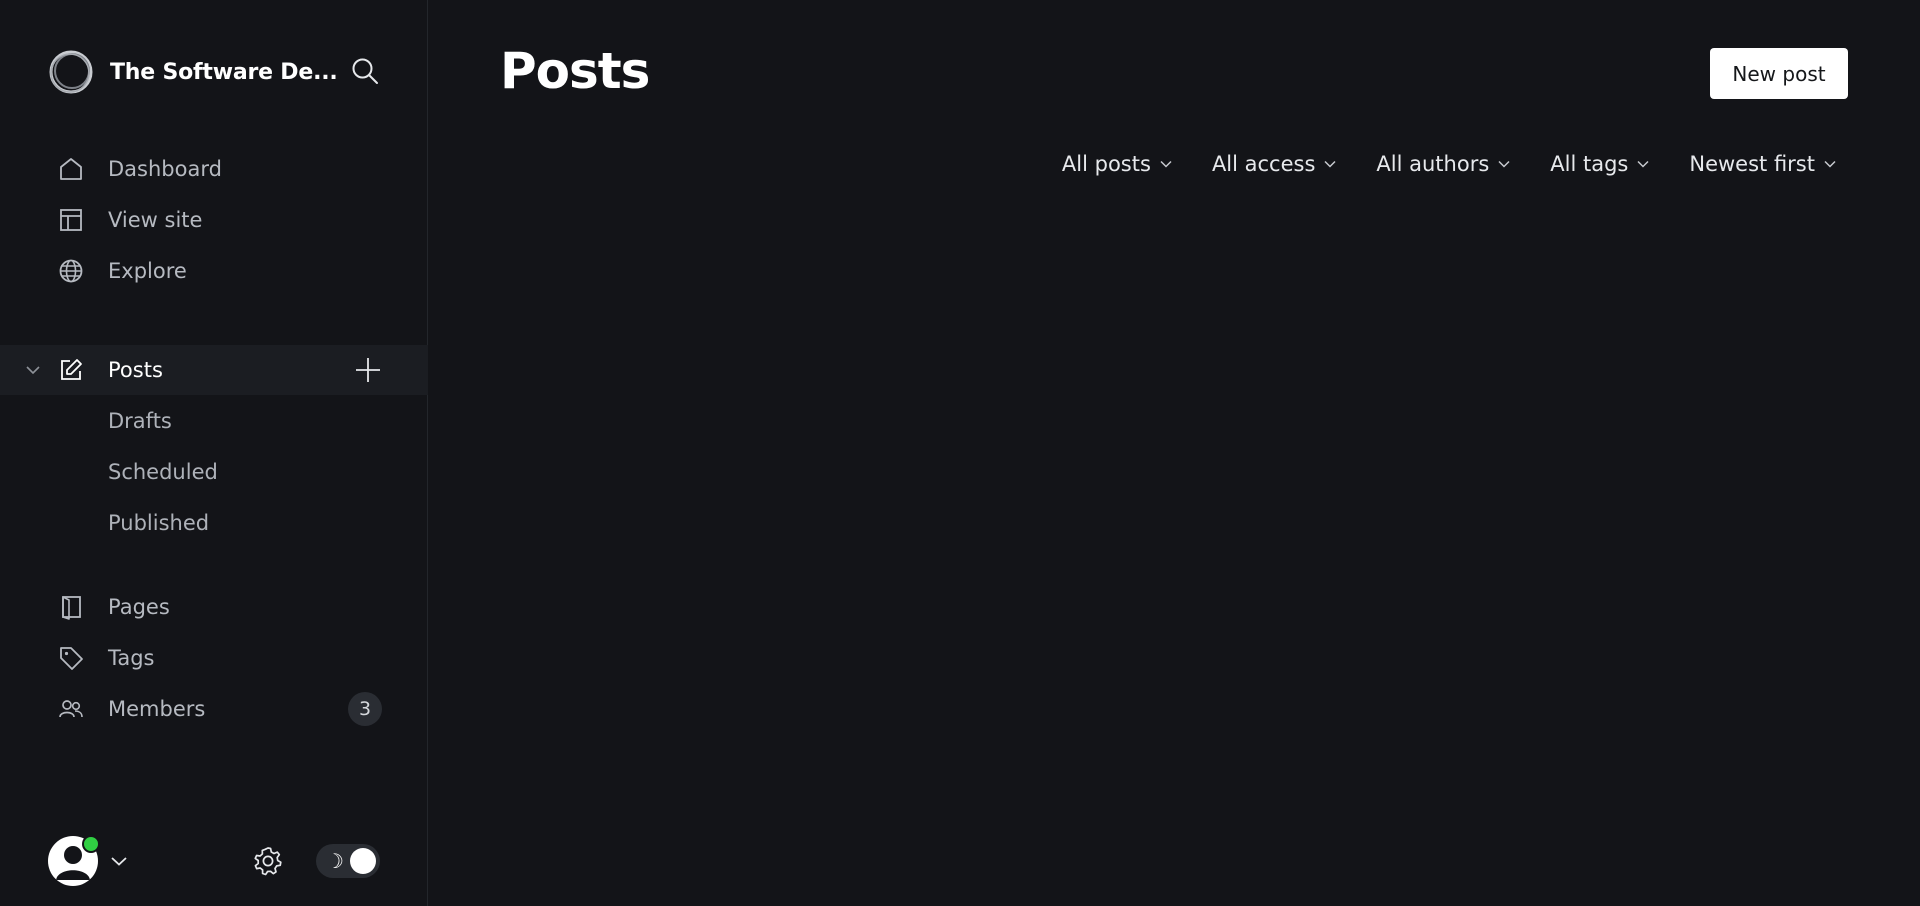  I want to click on new-post-button: New post, so click(1779, 73).